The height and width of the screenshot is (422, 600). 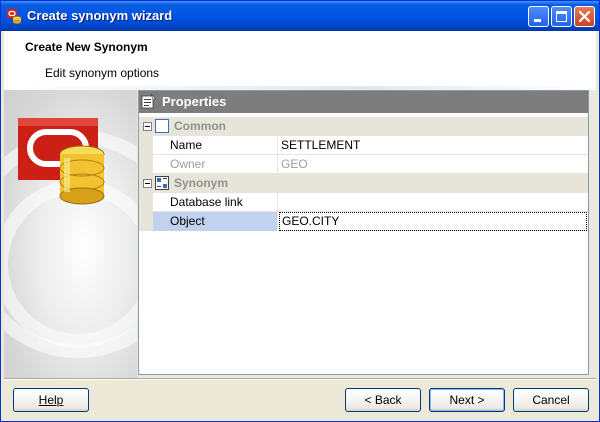 I want to click on property-row-object: Object GEO.CITY, so click(x=363, y=221).